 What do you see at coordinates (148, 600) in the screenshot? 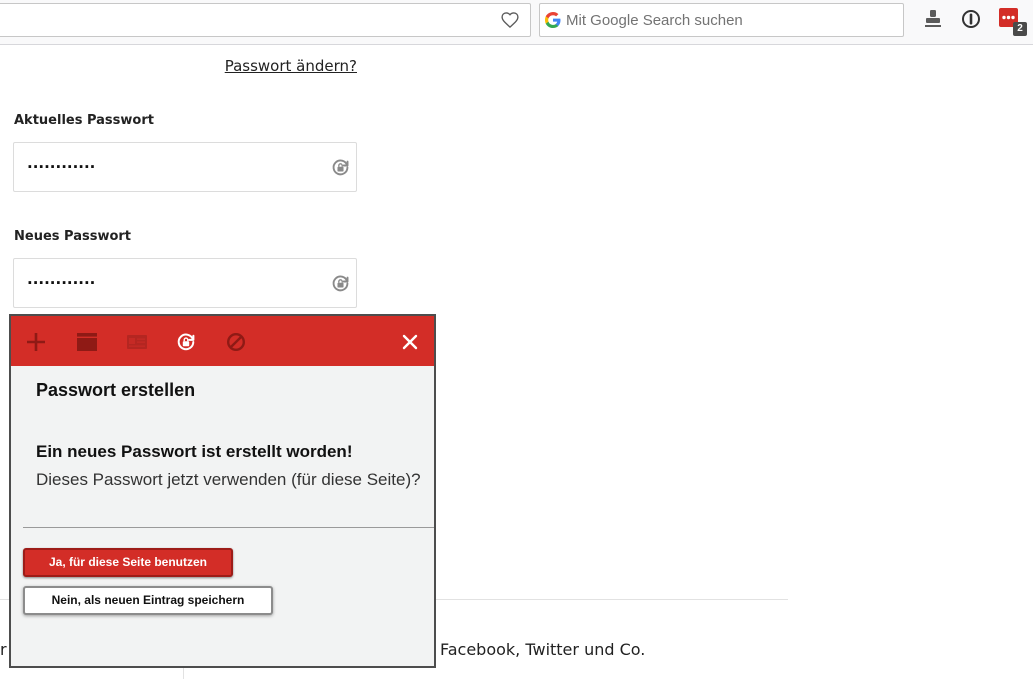
I see `save-new-entry-button: Nein, als neuen Eintrag speichern` at bounding box center [148, 600].